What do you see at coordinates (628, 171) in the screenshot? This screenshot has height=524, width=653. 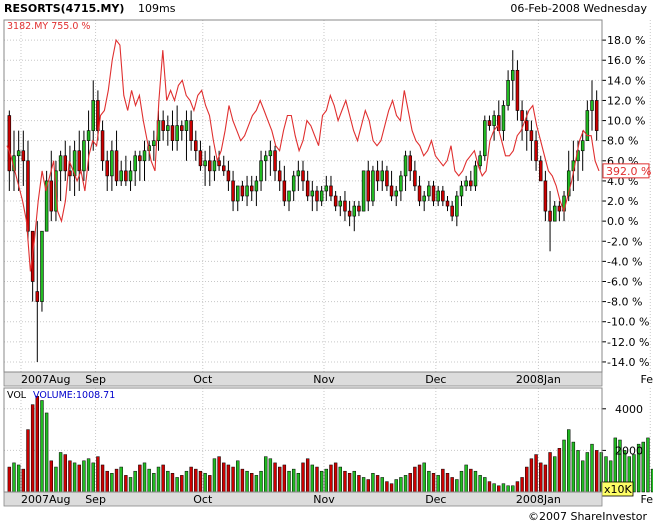 I see `last-value-label: 392.0 %` at bounding box center [628, 171].